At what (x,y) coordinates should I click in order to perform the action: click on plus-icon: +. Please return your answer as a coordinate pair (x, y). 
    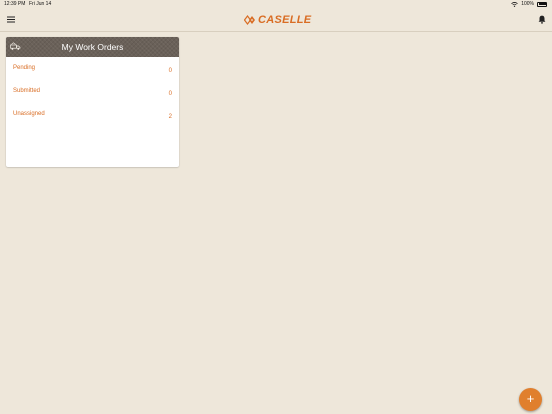
    Looking at the image, I should click on (530, 398).